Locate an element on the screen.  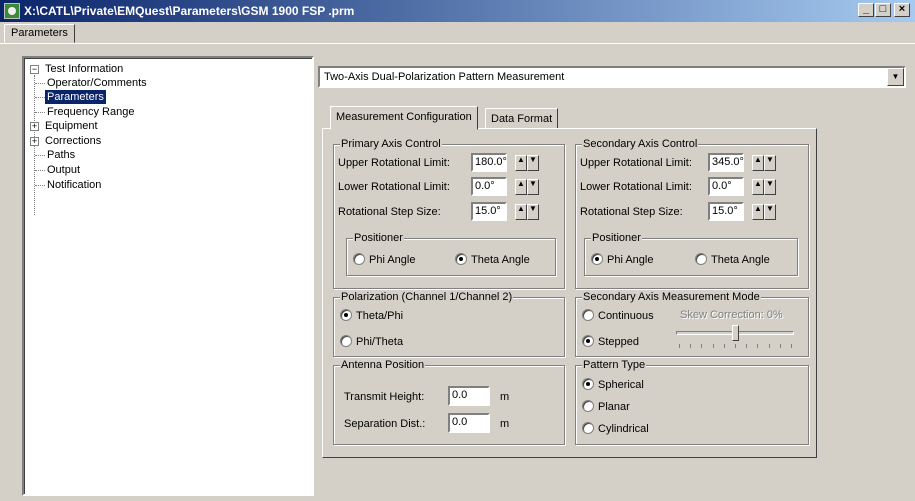
skew-slider-thumb is located at coordinates (735, 333).